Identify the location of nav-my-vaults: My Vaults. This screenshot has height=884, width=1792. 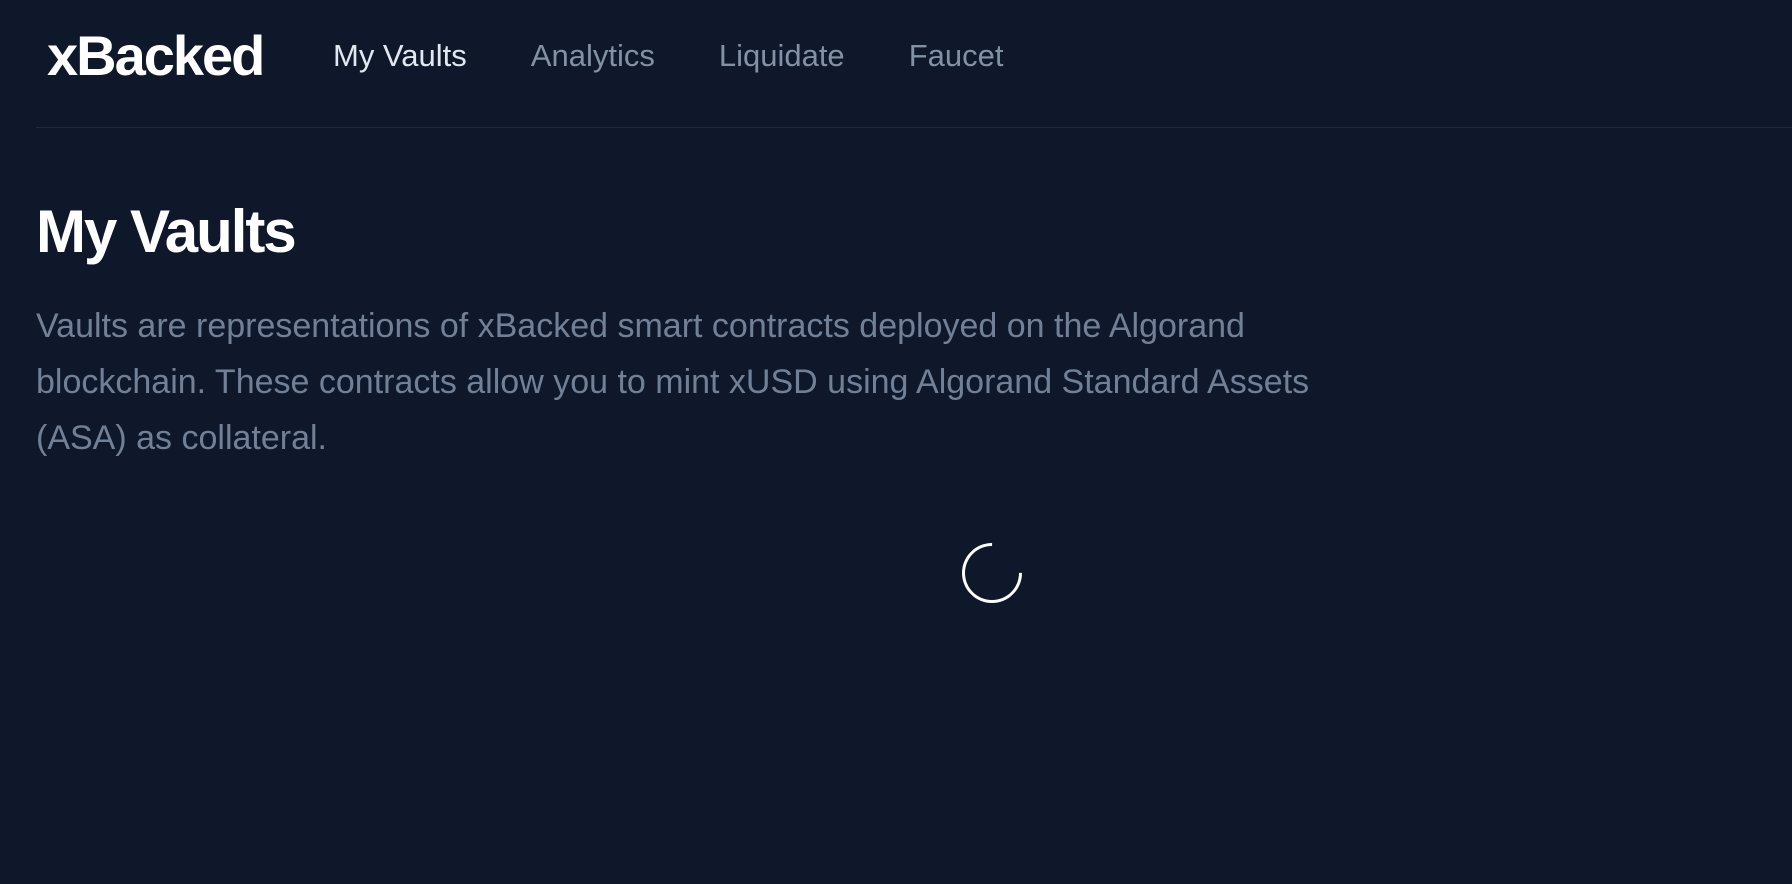
(400, 56).